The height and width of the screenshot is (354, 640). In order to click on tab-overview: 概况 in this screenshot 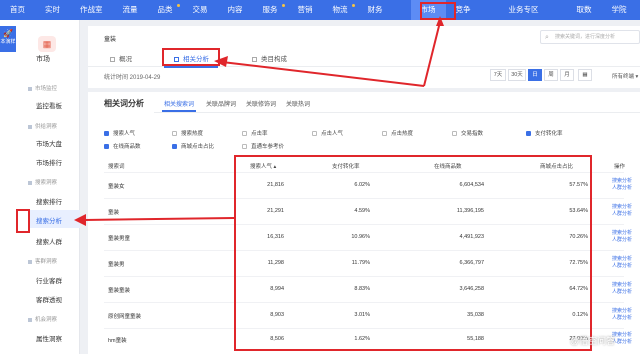, I will do `click(121, 58)`.